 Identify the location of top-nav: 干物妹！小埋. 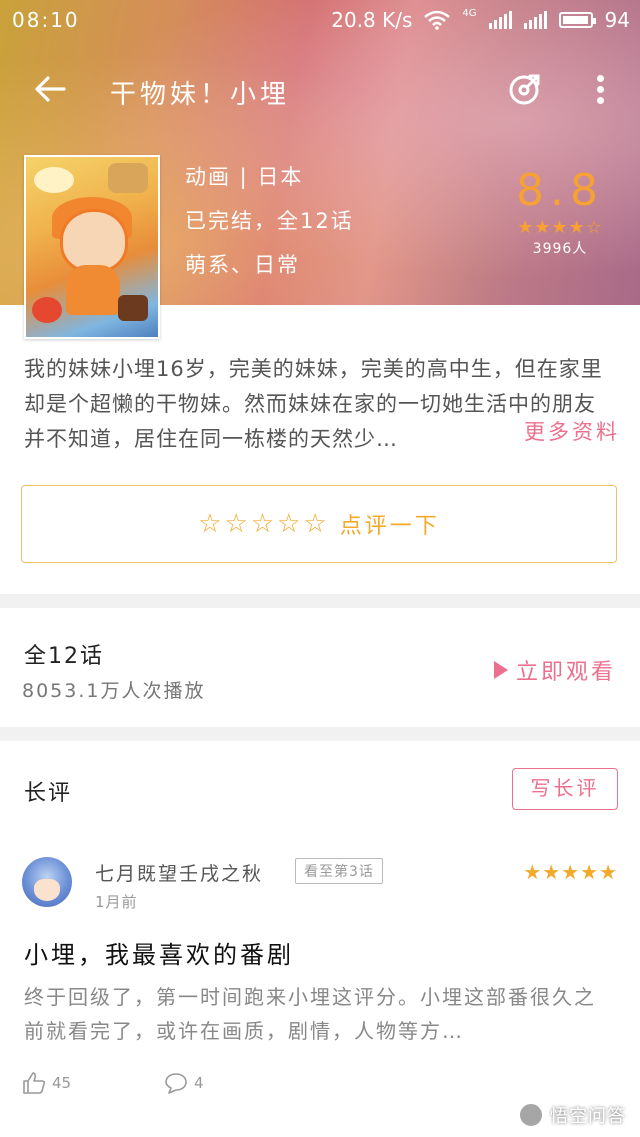
(320, 90).